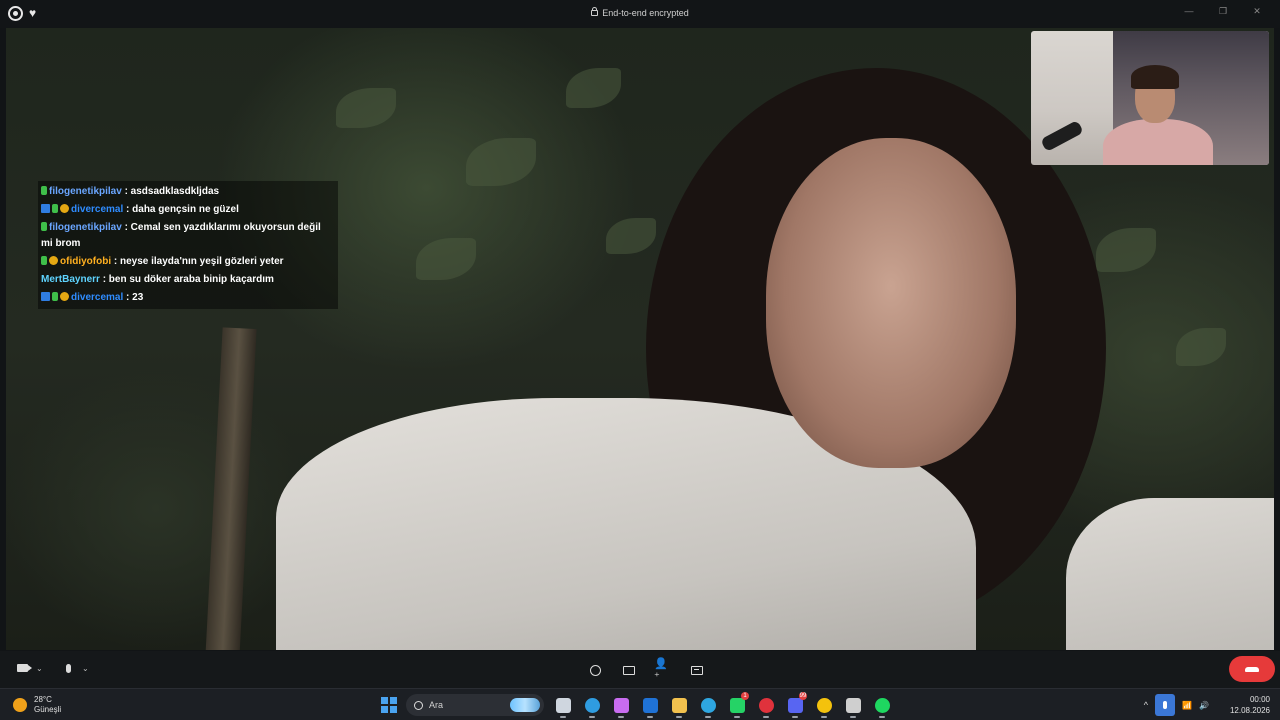 The width and height of the screenshot is (1280, 720). I want to click on copilot-icon, so click(621, 706).